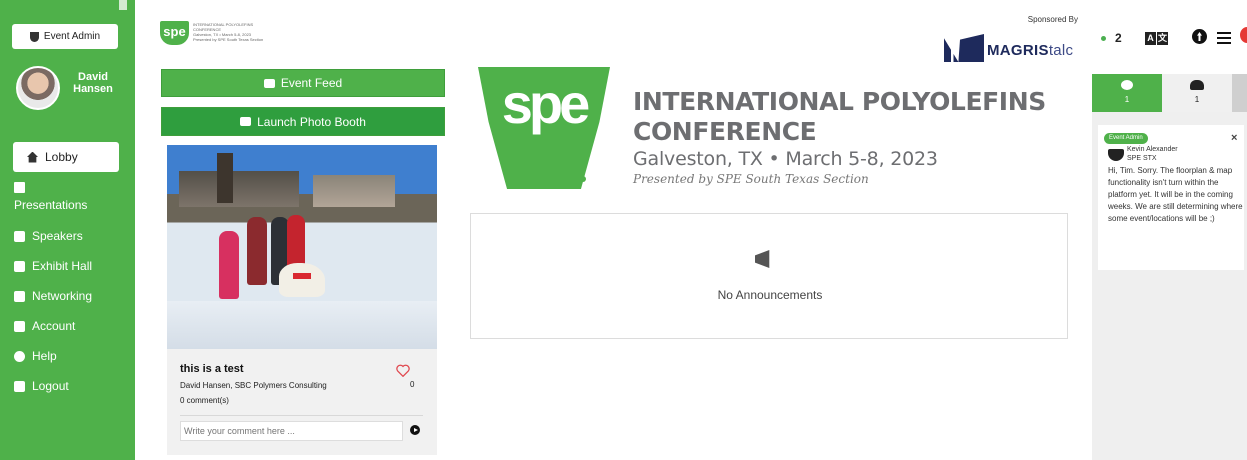  I want to click on avatar, so click(38, 88).